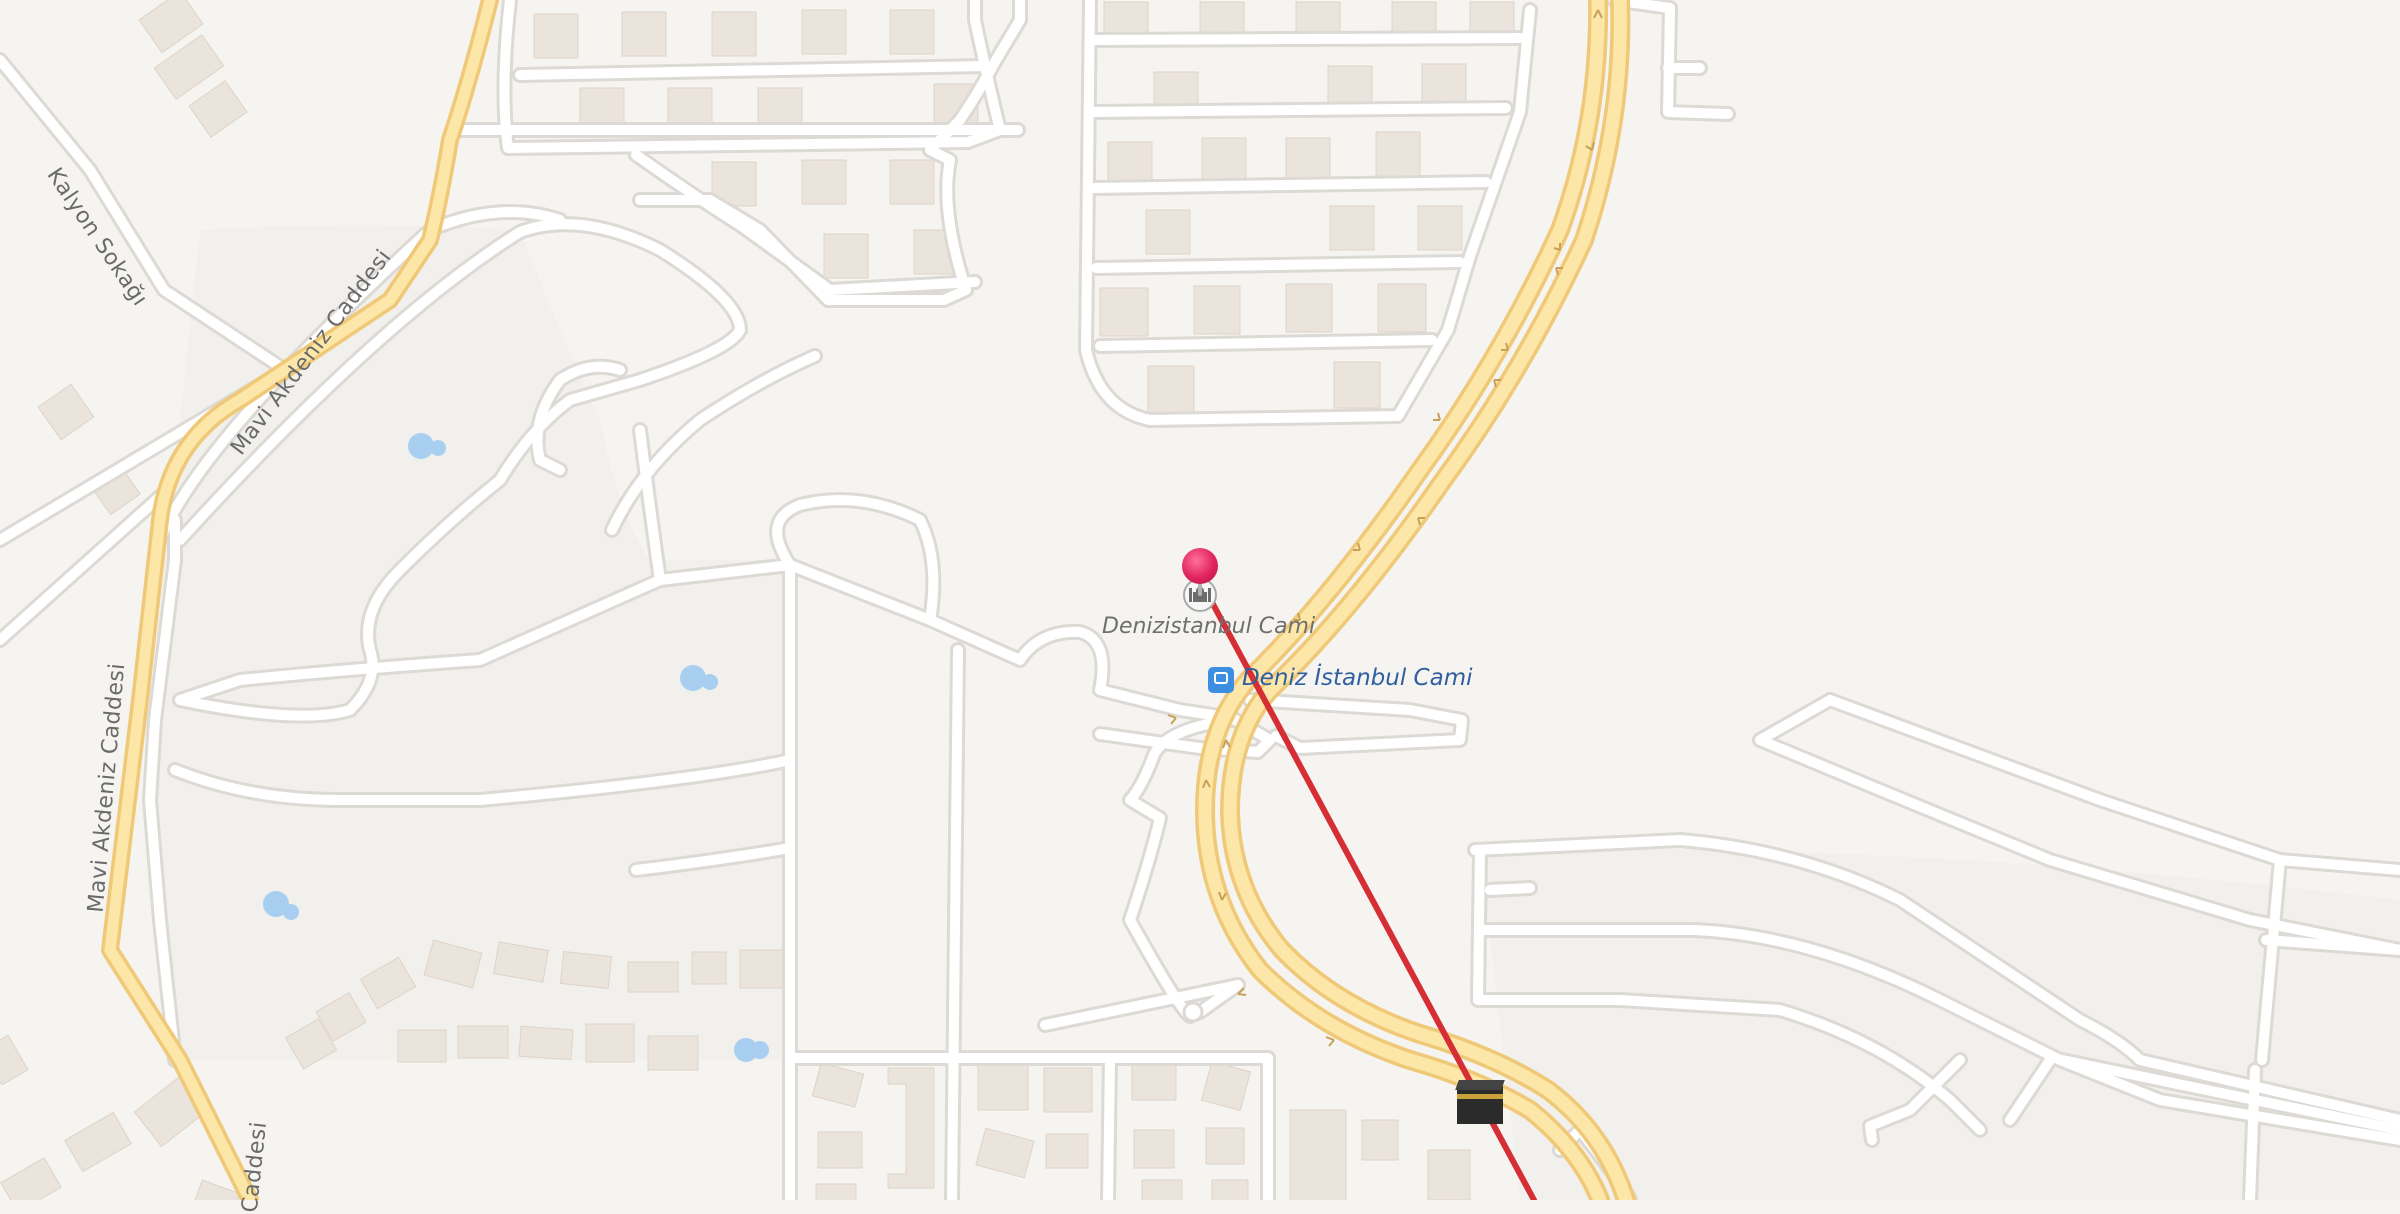 Image resolution: width=2400 pixels, height=1214 pixels. I want to click on location-pin-icon, so click(1200, 572).